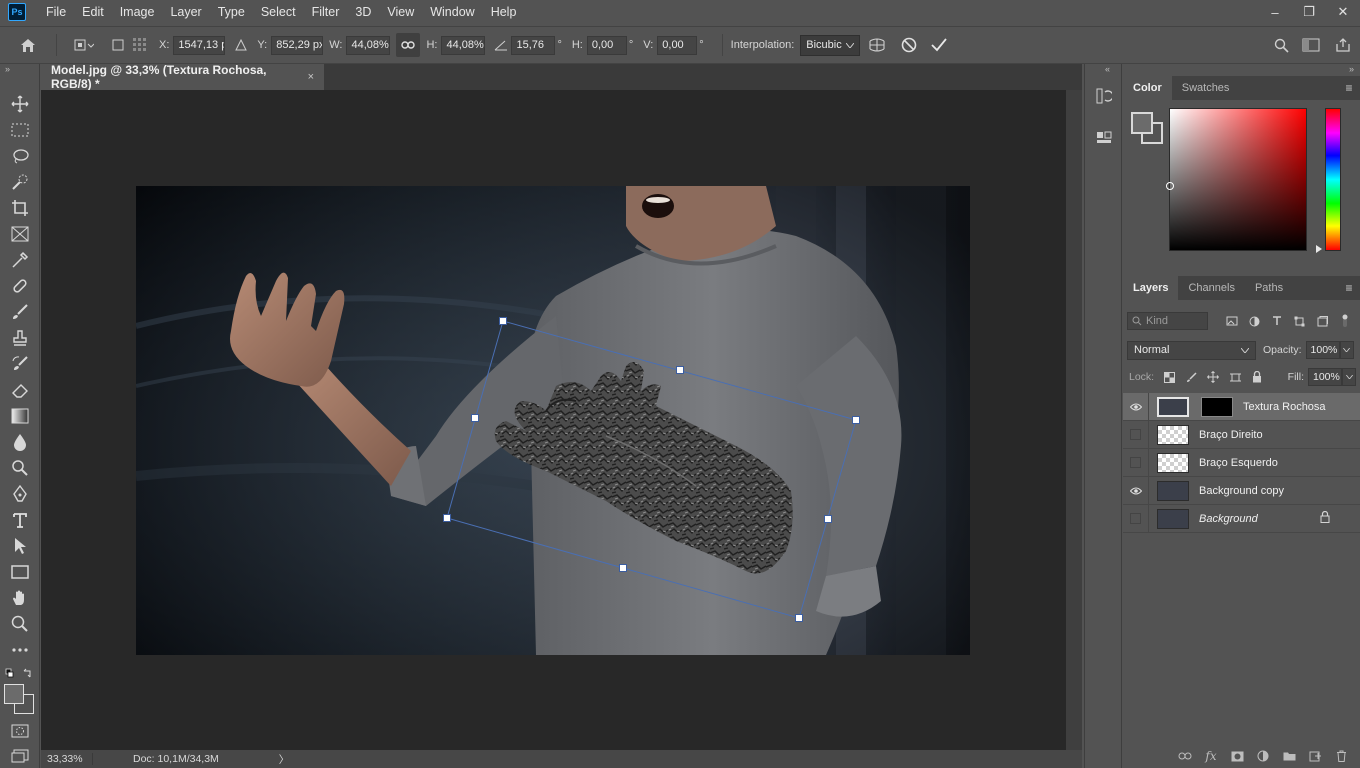 This screenshot has height=768, width=1360. I want to click on interpolation-select: Bicubic, so click(830, 45).